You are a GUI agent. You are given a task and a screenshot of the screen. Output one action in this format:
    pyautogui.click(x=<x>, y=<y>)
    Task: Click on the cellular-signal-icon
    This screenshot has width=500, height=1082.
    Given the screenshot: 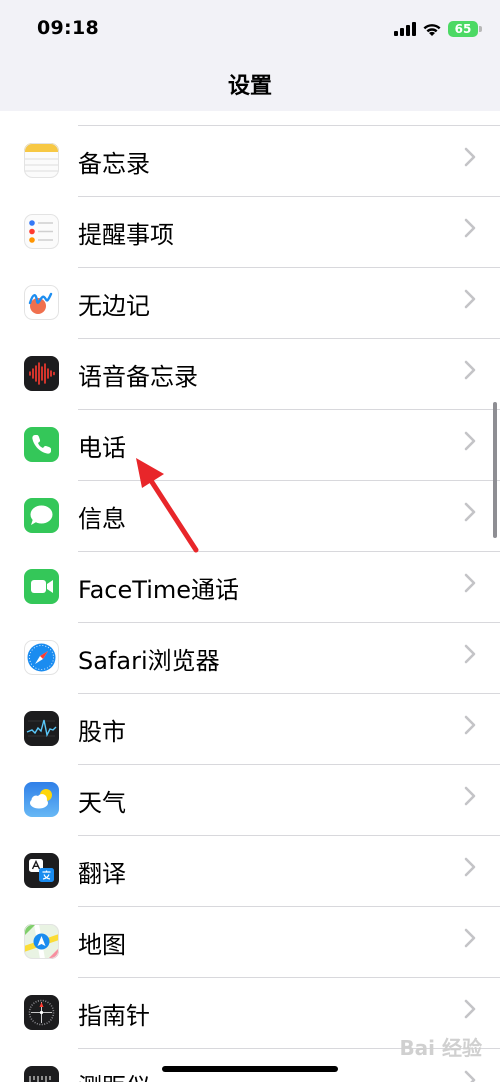 What is the action you would take?
    pyautogui.click(x=405, y=29)
    